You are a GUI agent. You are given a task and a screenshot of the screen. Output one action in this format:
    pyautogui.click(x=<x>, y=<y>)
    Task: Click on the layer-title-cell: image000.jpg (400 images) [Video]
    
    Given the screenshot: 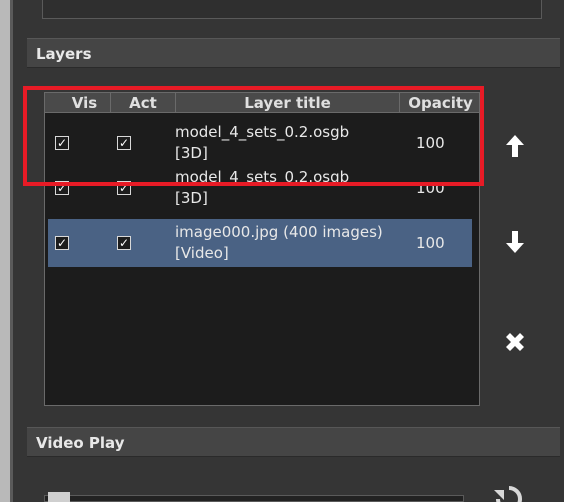 What is the action you would take?
    pyautogui.click(x=279, y=242)
    